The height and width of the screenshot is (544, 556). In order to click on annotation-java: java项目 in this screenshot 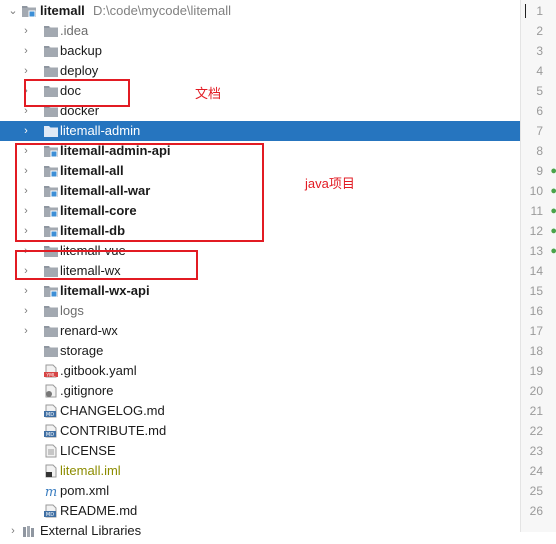, I will do `click(330, 183)`.